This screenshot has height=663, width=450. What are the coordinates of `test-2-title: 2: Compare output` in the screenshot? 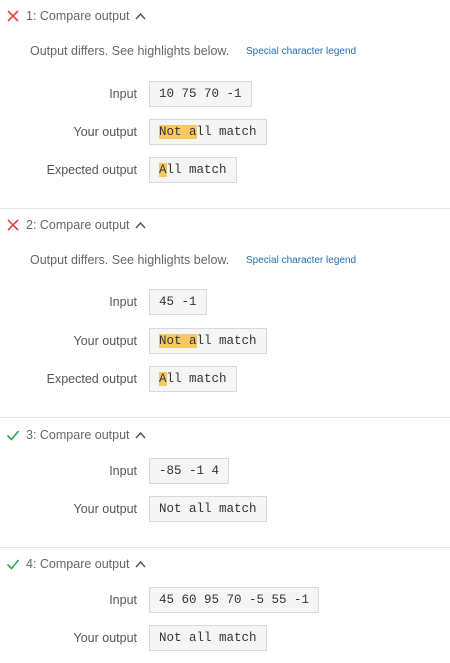 It's located at (78, 225).